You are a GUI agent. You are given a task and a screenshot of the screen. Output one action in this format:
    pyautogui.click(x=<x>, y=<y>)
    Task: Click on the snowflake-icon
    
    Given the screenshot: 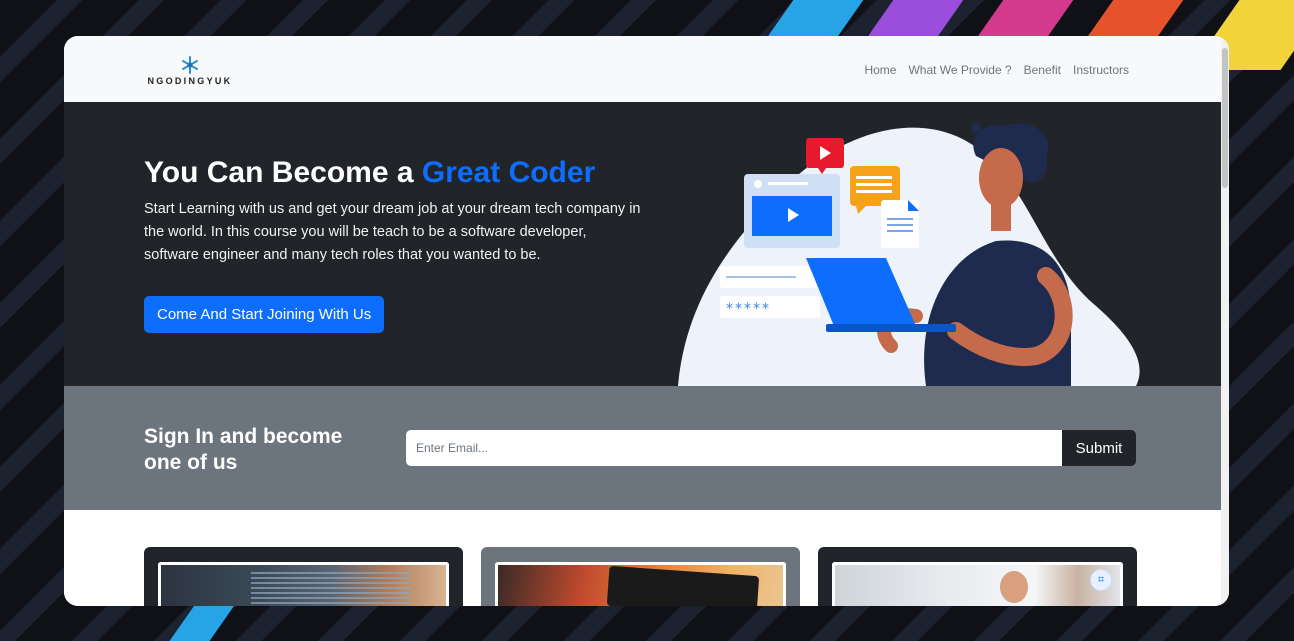 What is the action you would take?
    pyautogui.click(x=190, y=65)
    